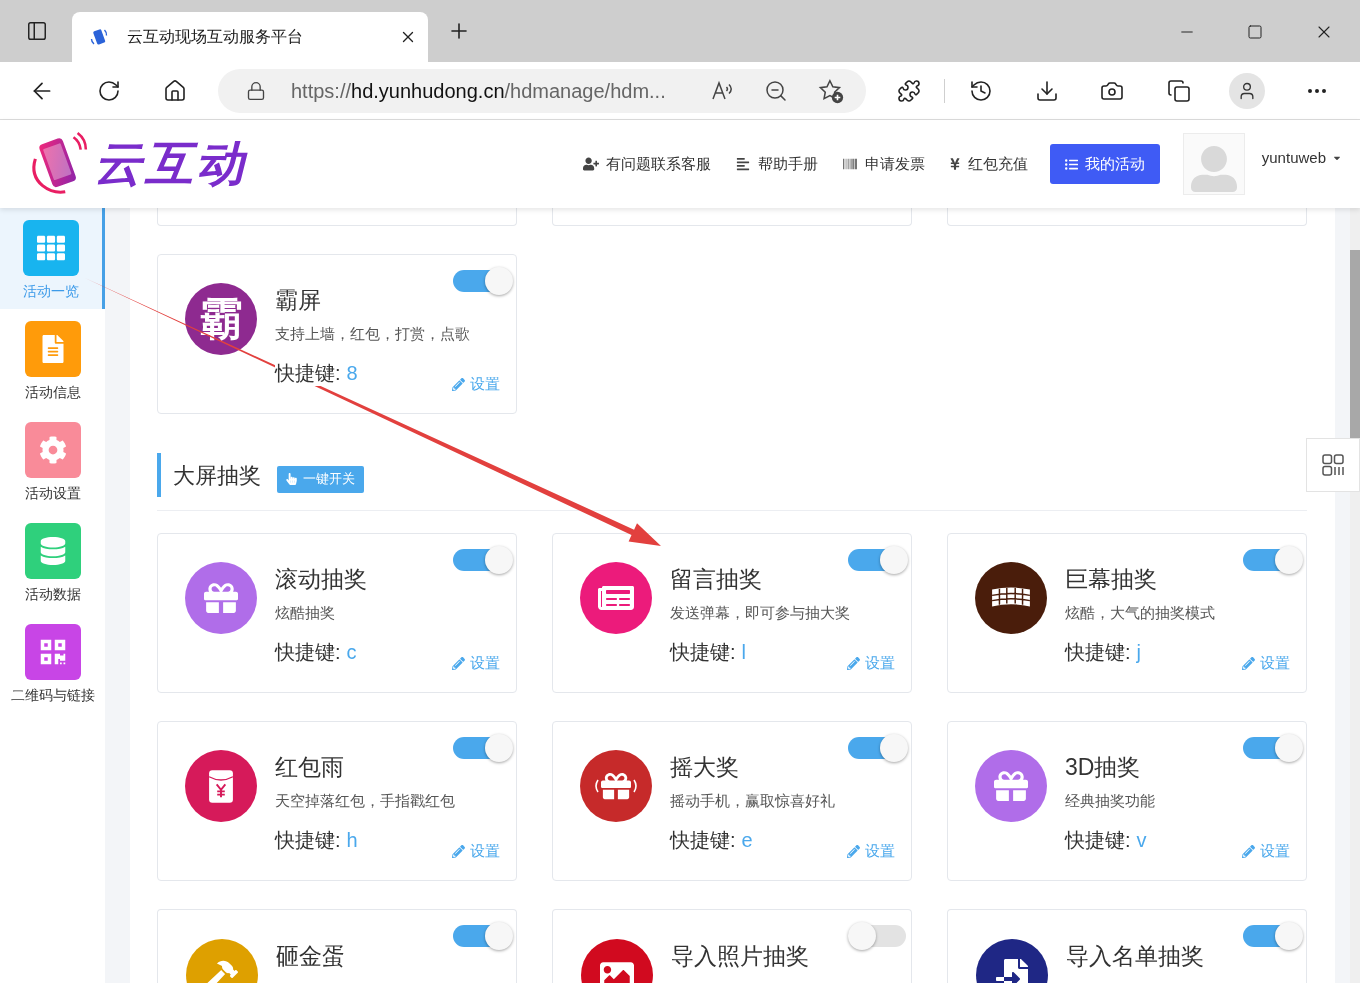  What do you see at coordinates (883, 164) in the screenshot?
I see `nav-link: 申请发票` at bounding box center [883, 164].